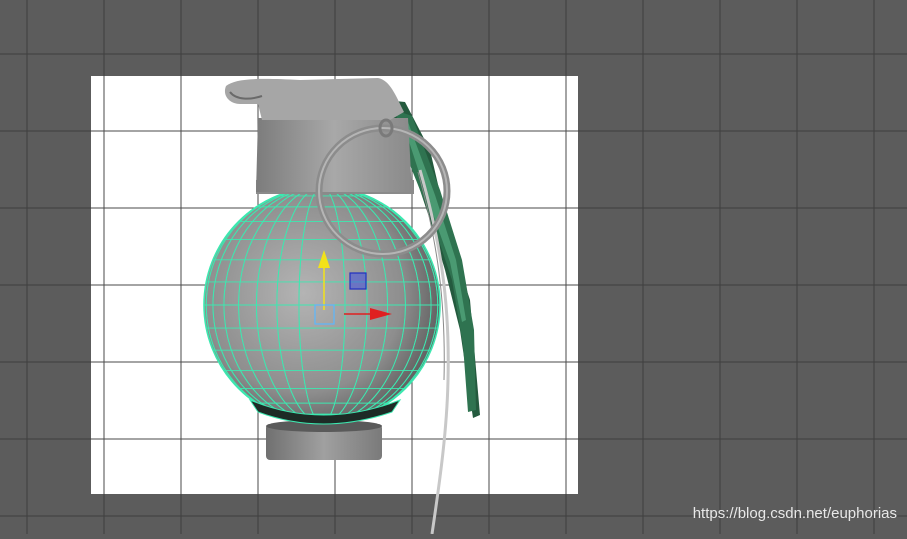  I want to click on plane-handle, so click(358, 281).